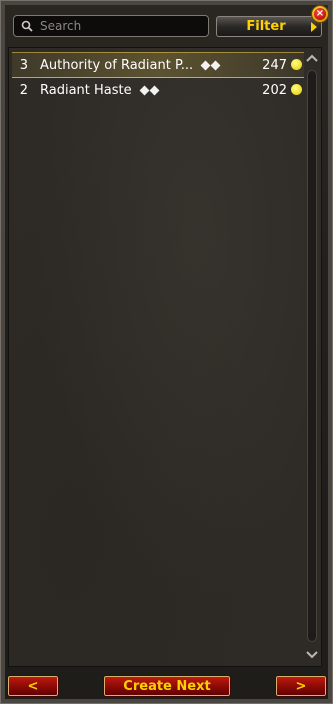  Describe the element at coordinates (314, 27) in the screenshot. I see `filter-arrow-icon` at that location.